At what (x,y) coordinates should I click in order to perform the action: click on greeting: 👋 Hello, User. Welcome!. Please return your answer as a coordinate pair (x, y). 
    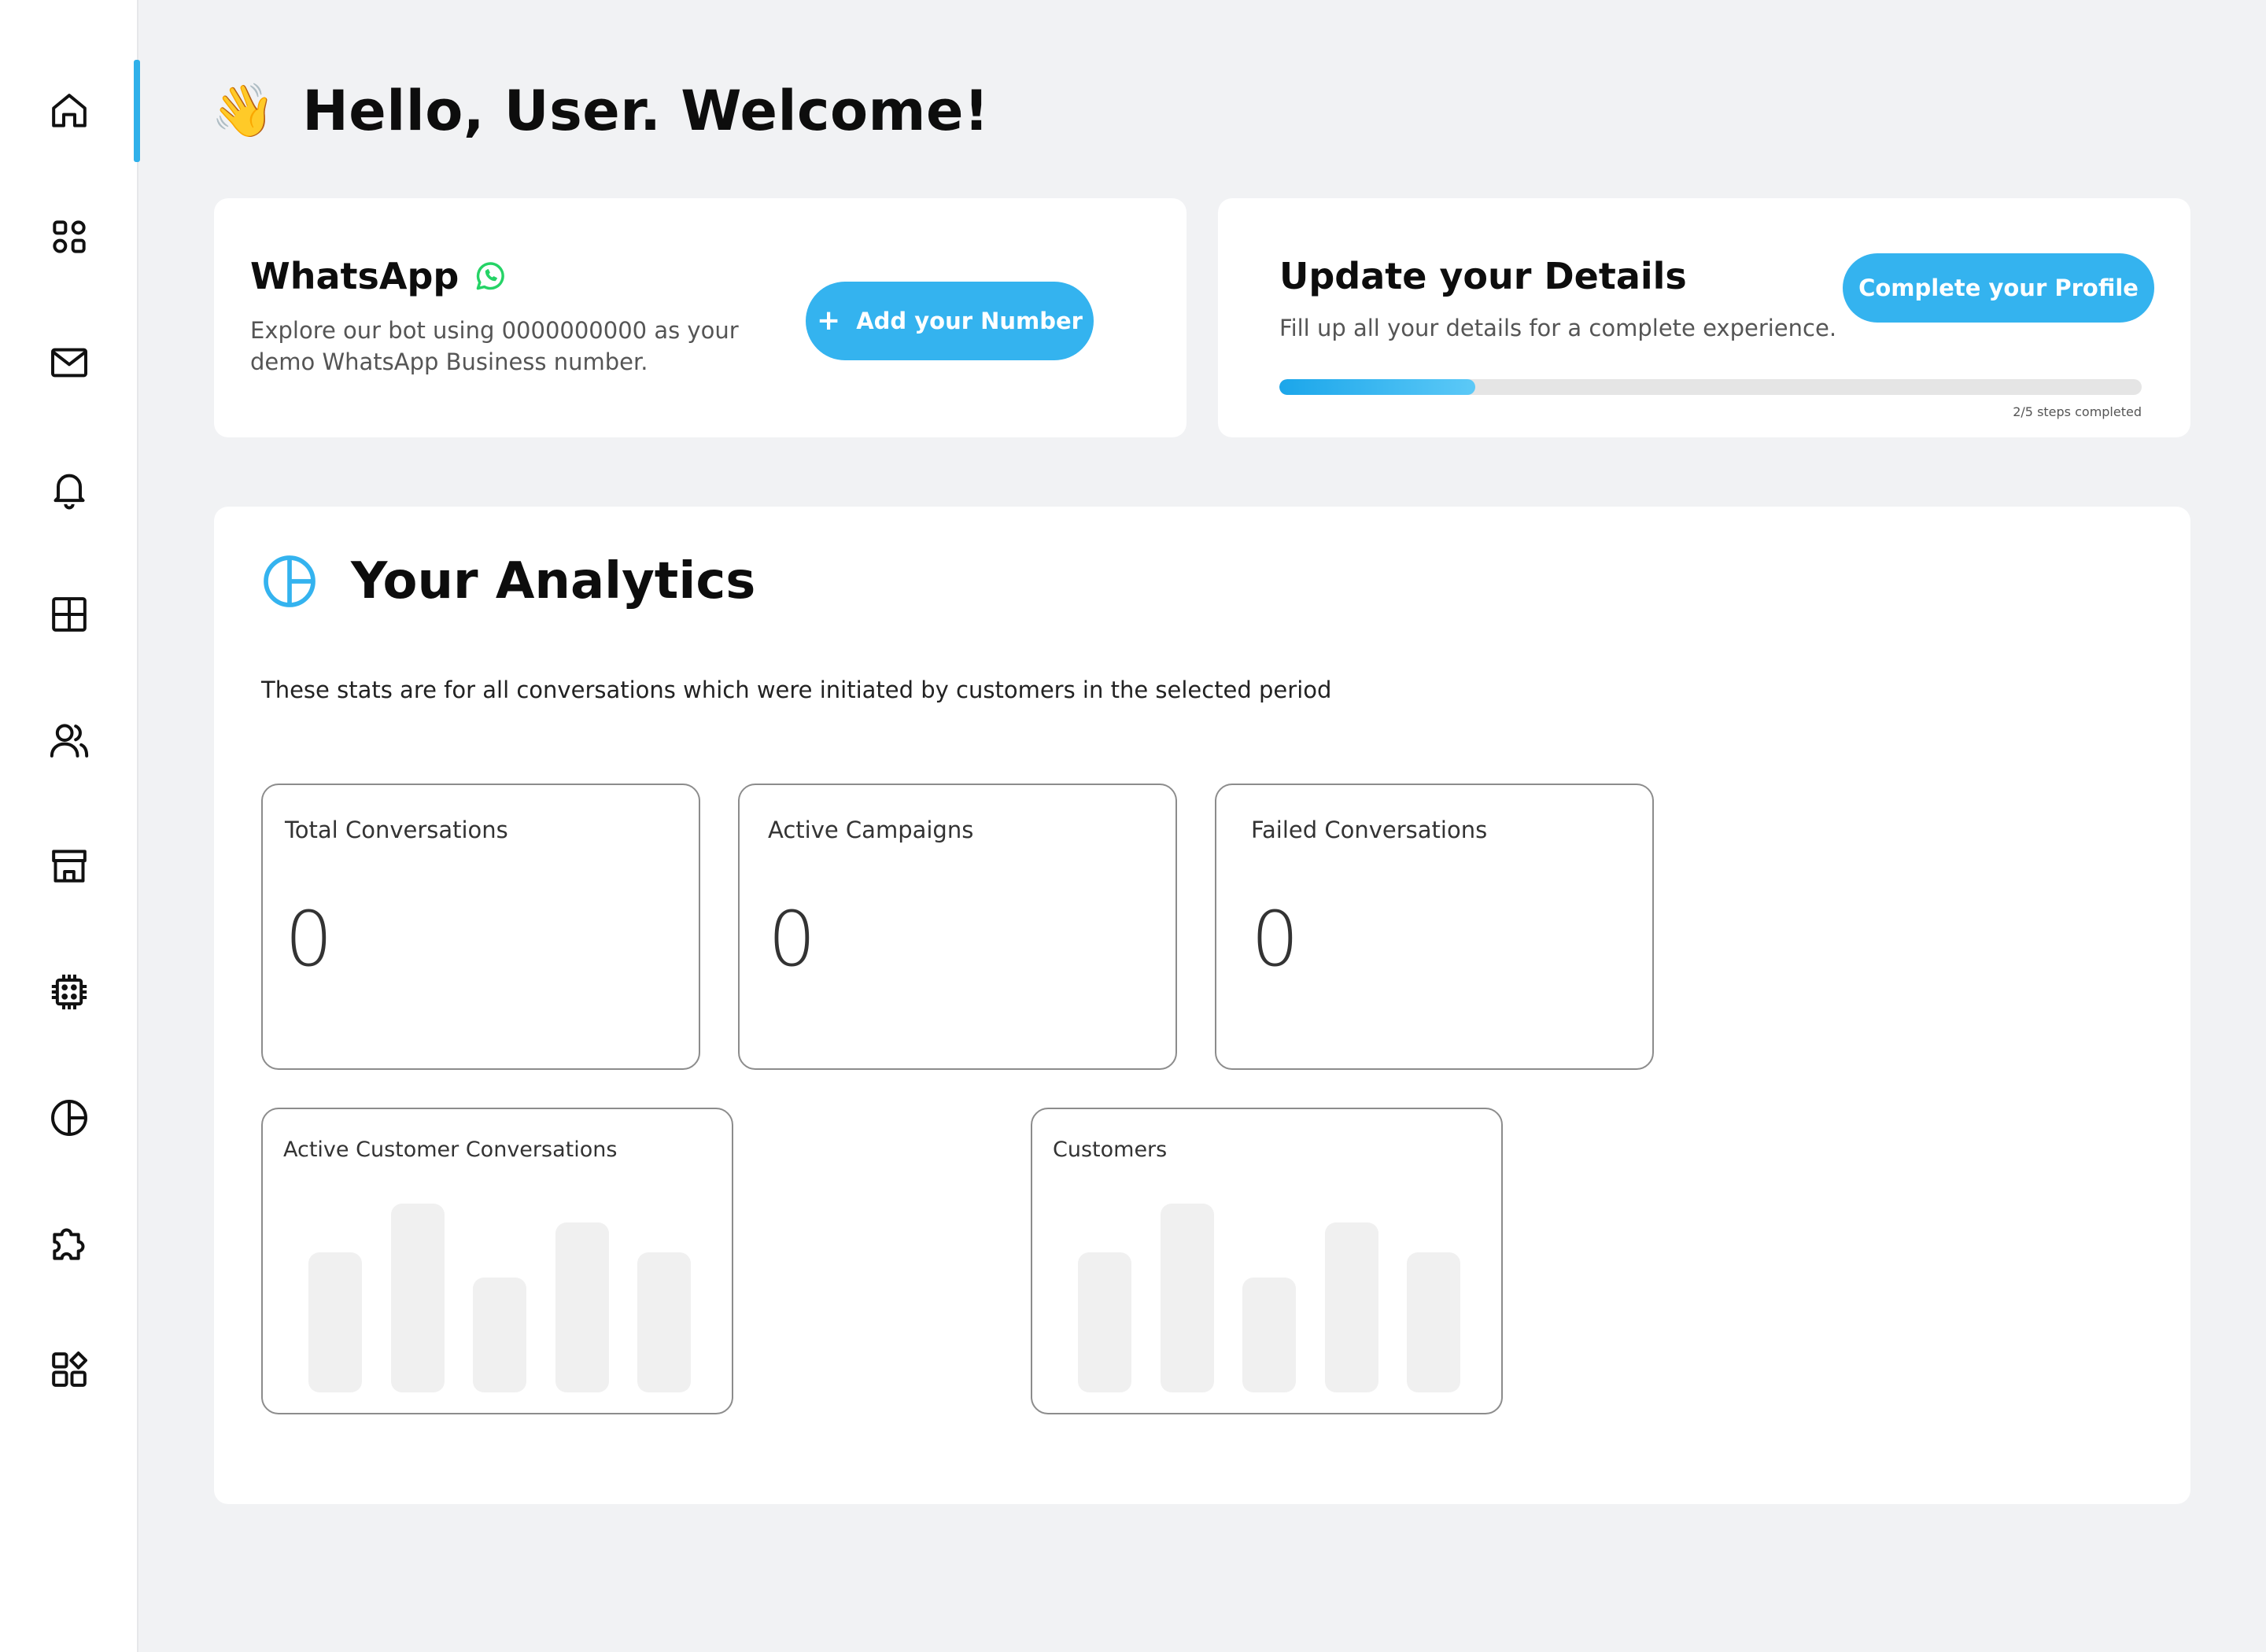
    Looking at the image, I should click on (600, 111).